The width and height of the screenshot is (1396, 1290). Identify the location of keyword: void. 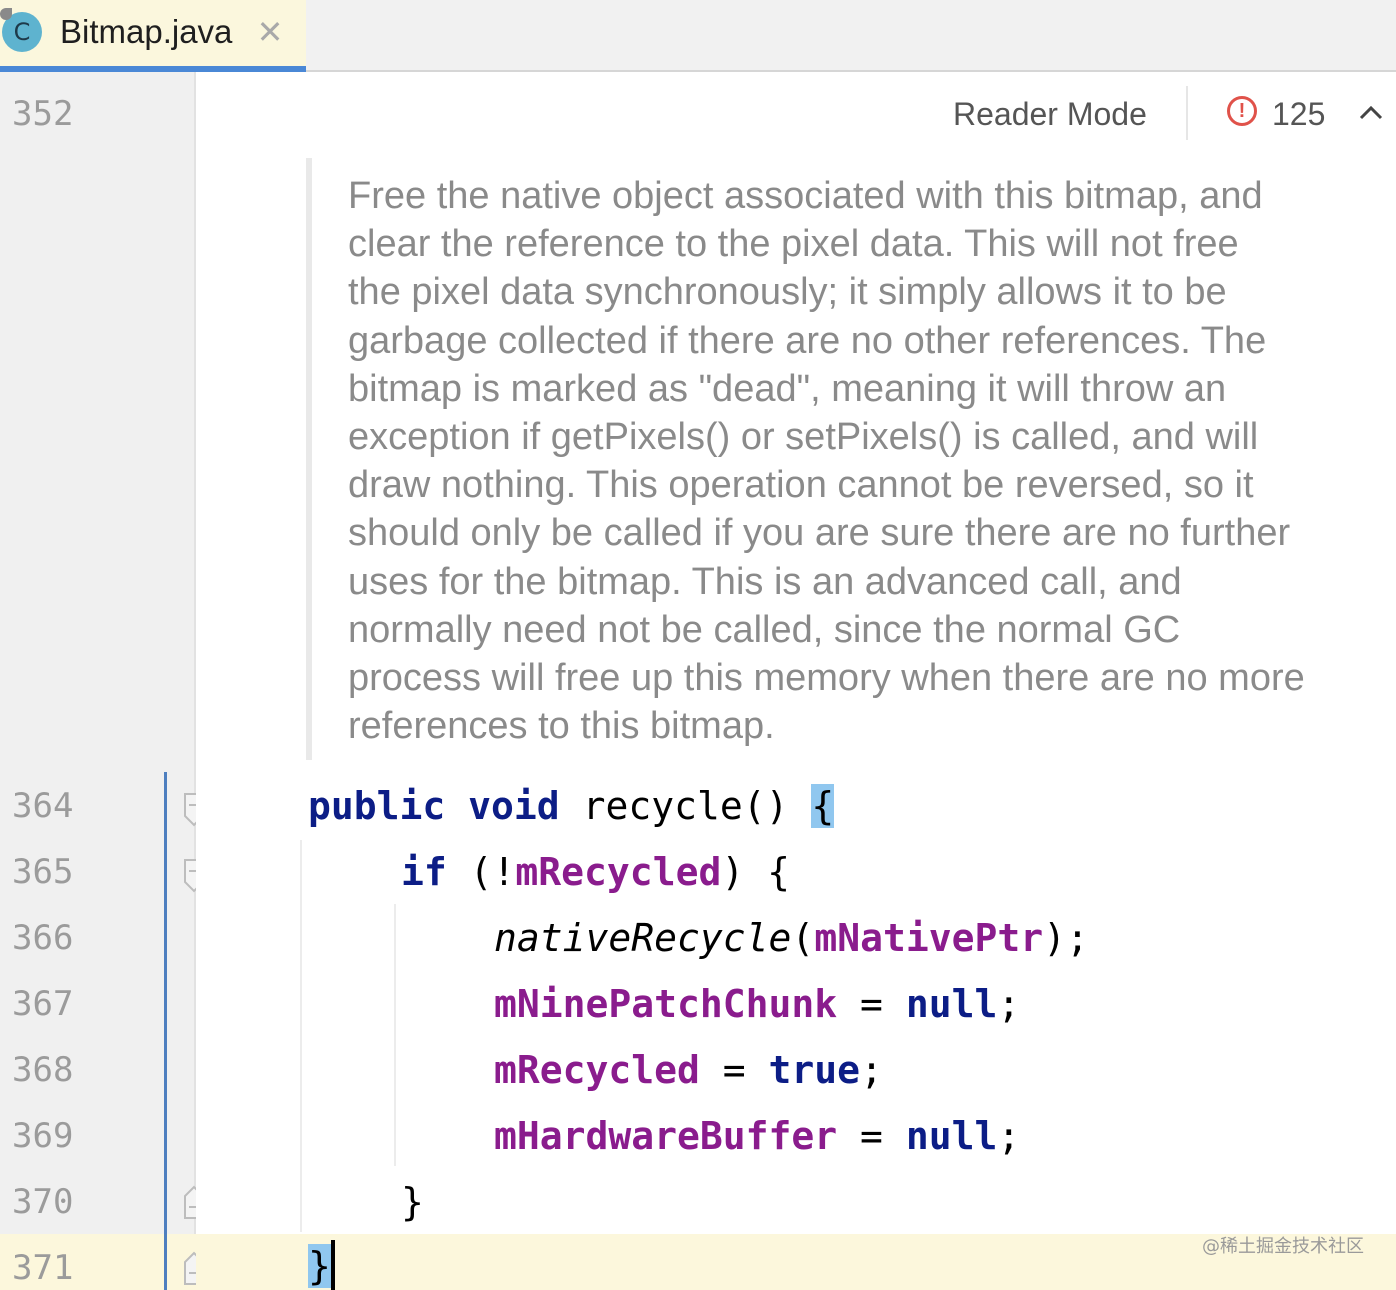
(514, 806).